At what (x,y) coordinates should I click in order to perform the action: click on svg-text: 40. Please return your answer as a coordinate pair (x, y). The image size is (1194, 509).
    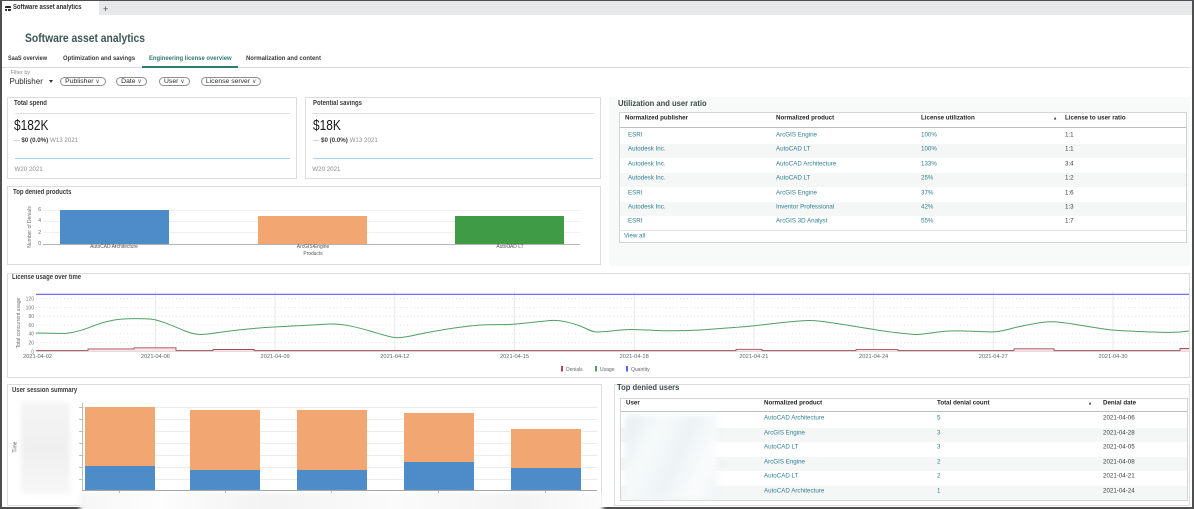
    Looking at the image, I should click on (31, 335).